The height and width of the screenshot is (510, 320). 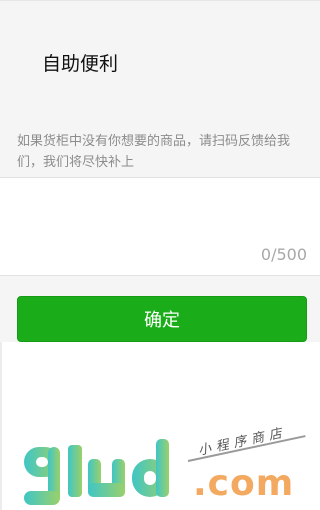 I want to click on confirm-button: 确定, so click(x=162, y=319).